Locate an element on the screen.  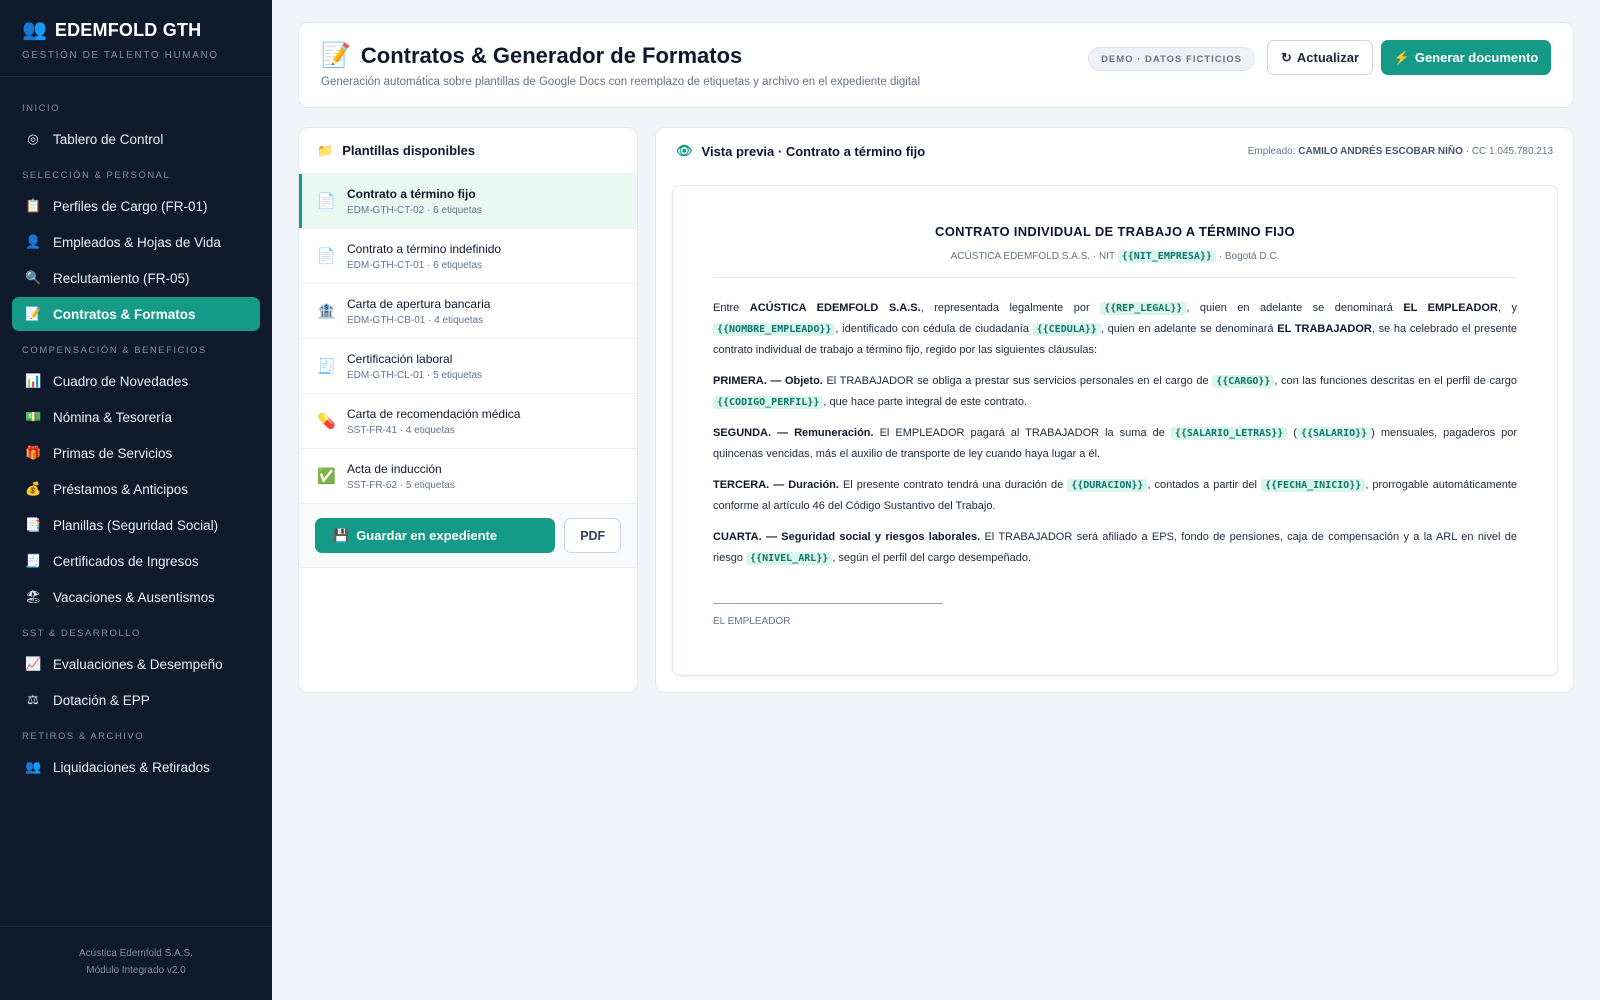
sidebar-item-evaluaciones: 📈 Evaluaciones & Desempeño is located at coordinates (136, 664).